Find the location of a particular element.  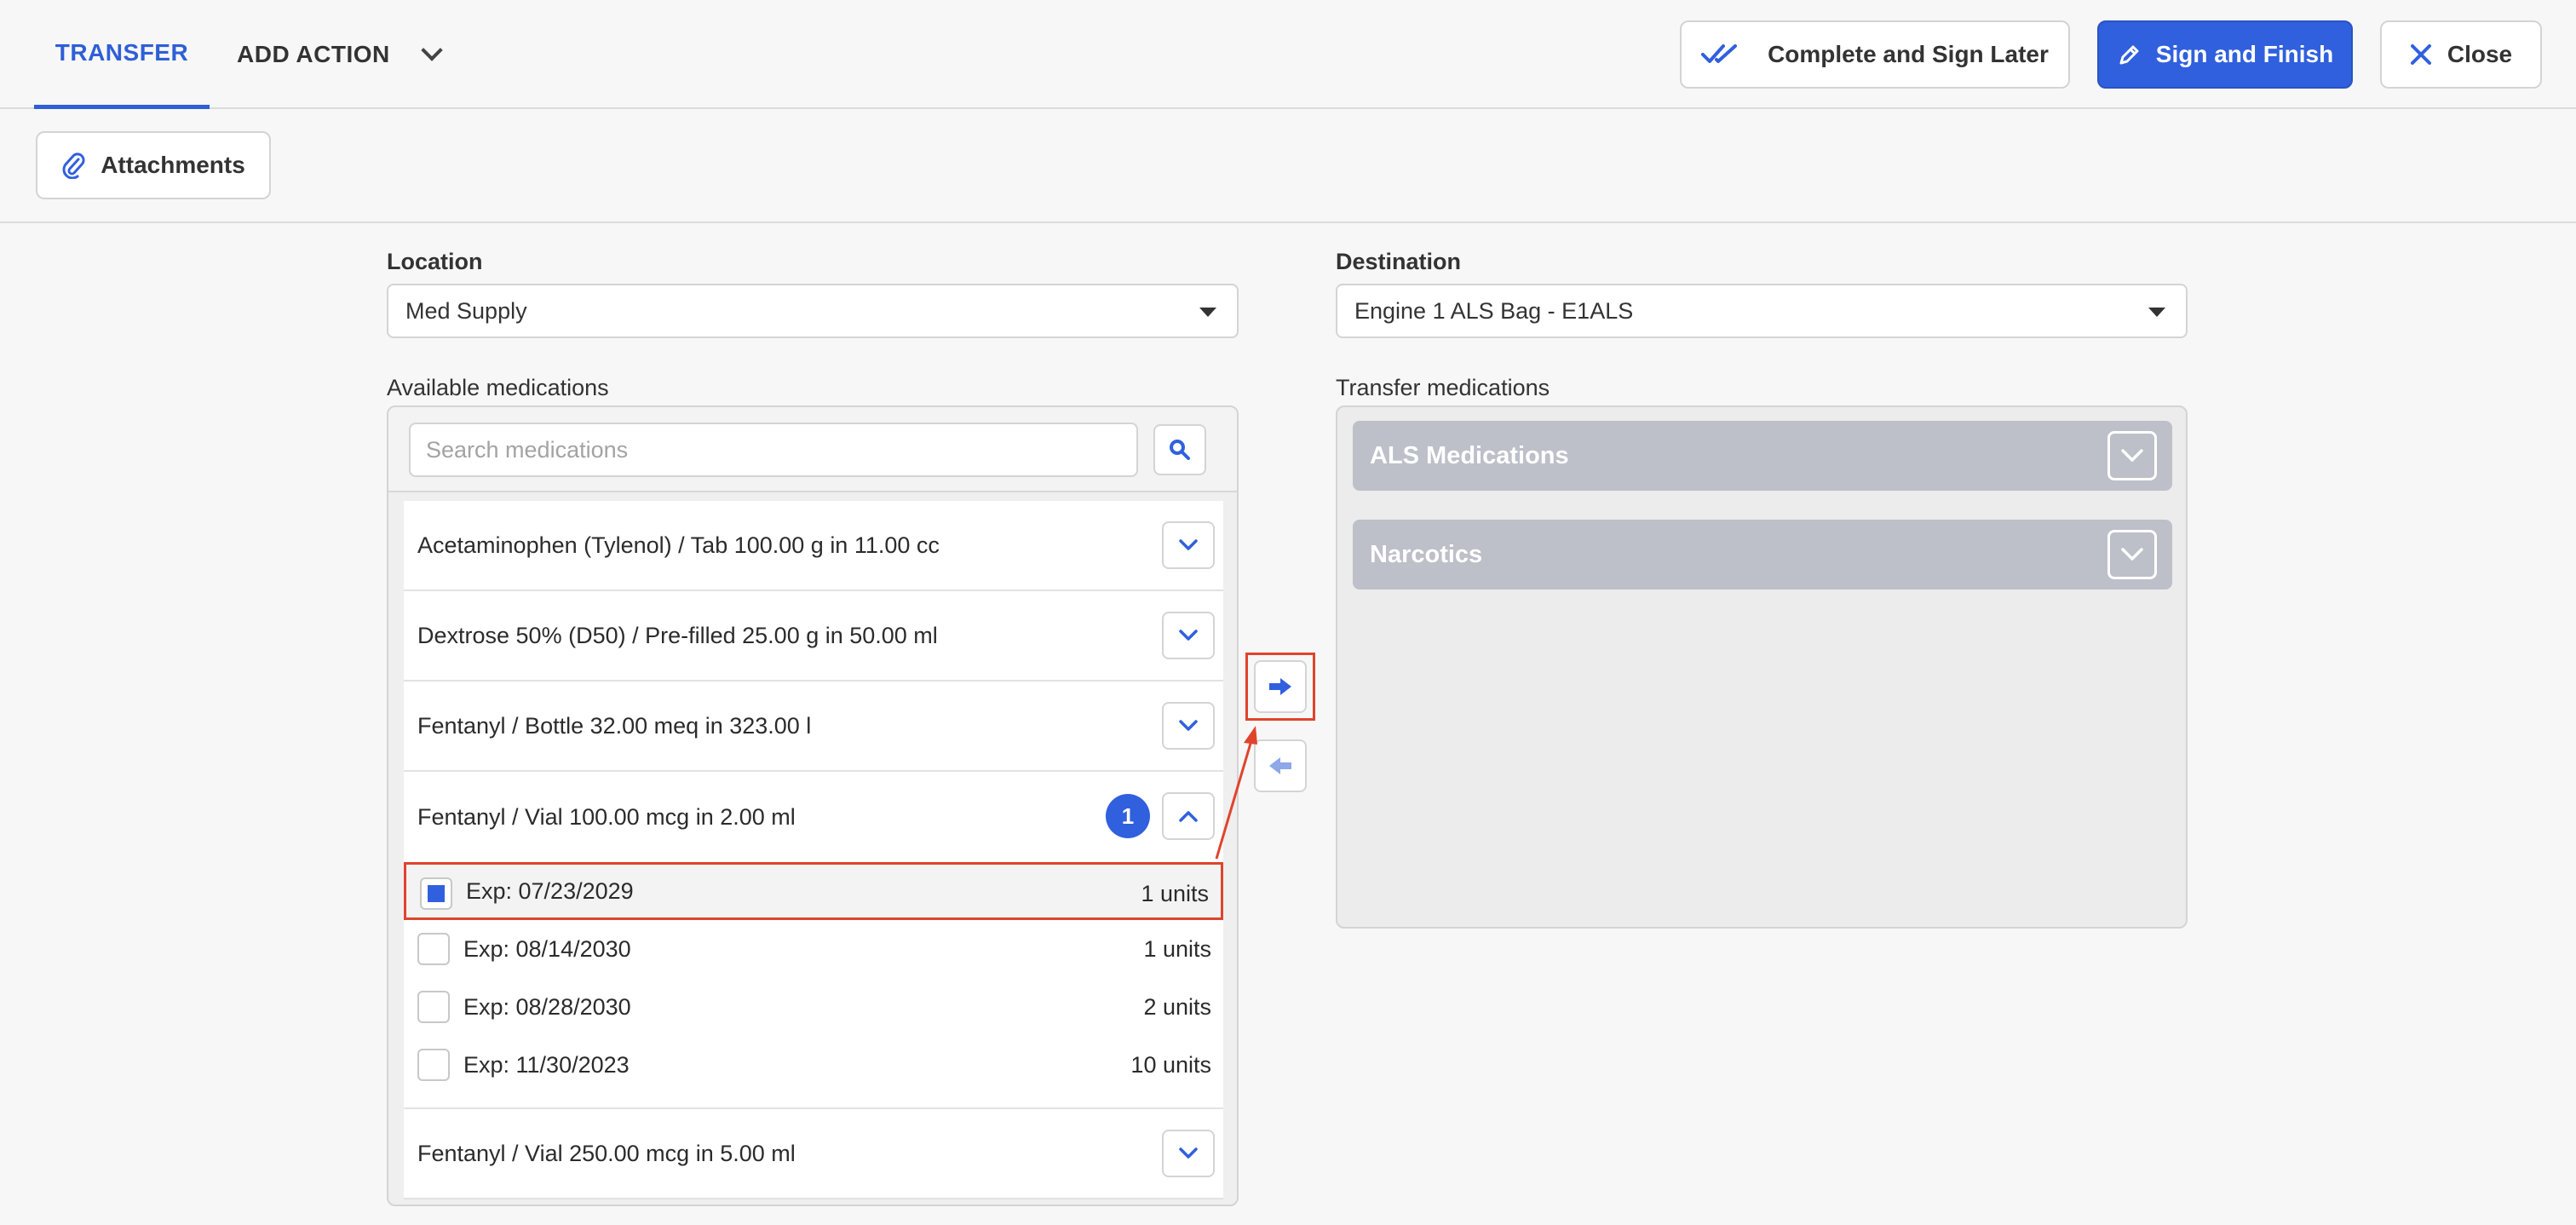

group-narcotics: Narcotics is located at coordinates (1763, 554).